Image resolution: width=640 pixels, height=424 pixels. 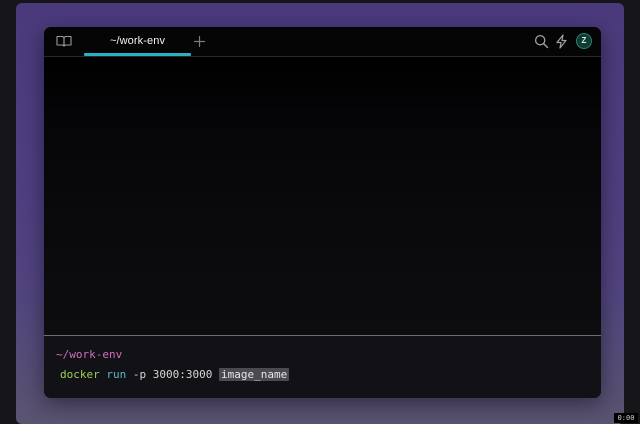 I want to click on tab-bar: ~/work-env Z, so click(x=322, y=42).